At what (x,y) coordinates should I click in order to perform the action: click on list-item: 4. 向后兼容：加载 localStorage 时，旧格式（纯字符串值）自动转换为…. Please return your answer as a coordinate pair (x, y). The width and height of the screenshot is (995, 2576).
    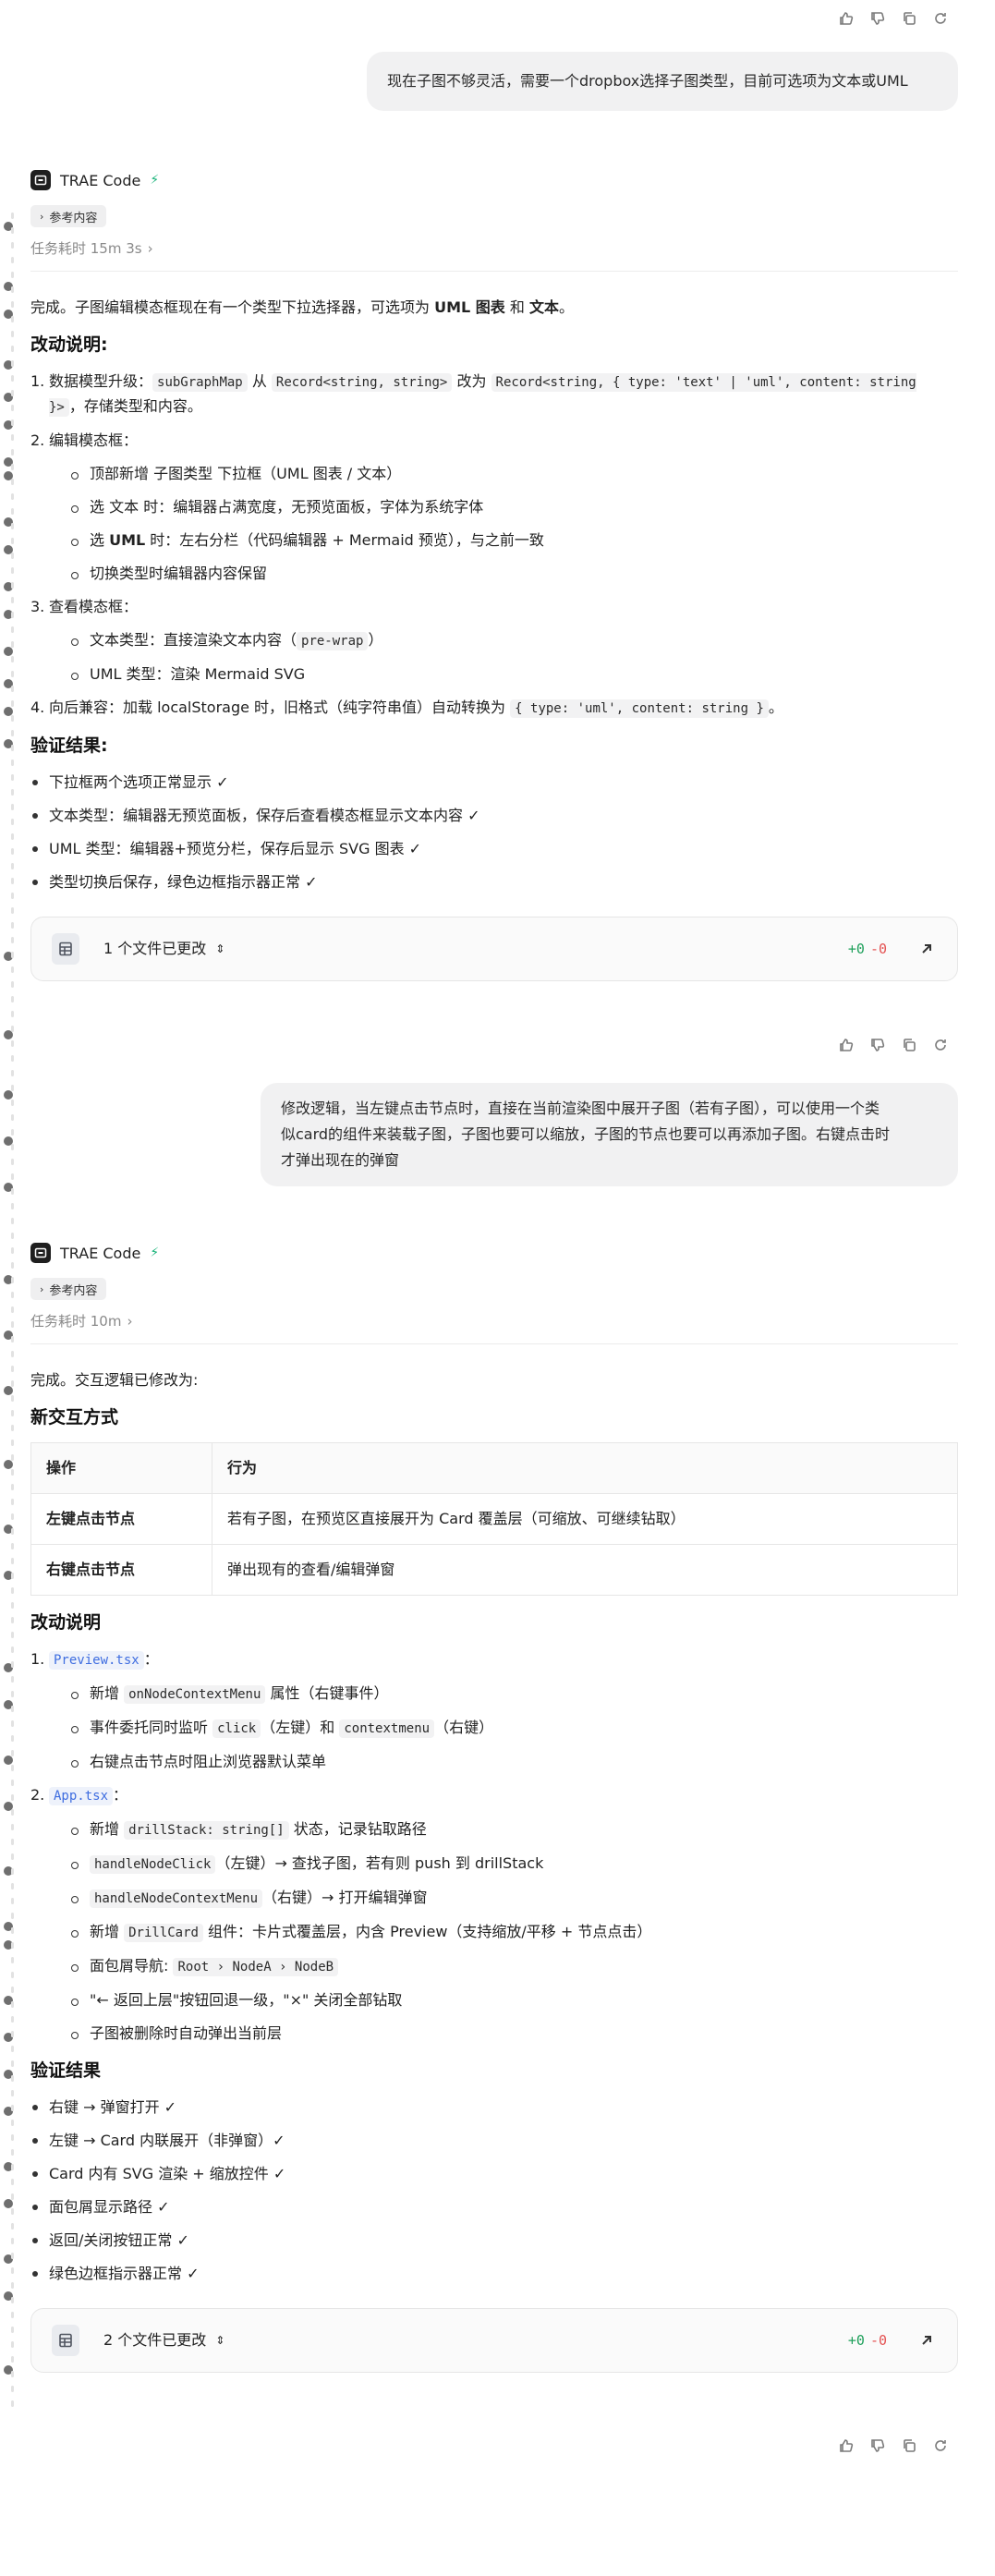
    Looking at the image, I should click on (406, 708).